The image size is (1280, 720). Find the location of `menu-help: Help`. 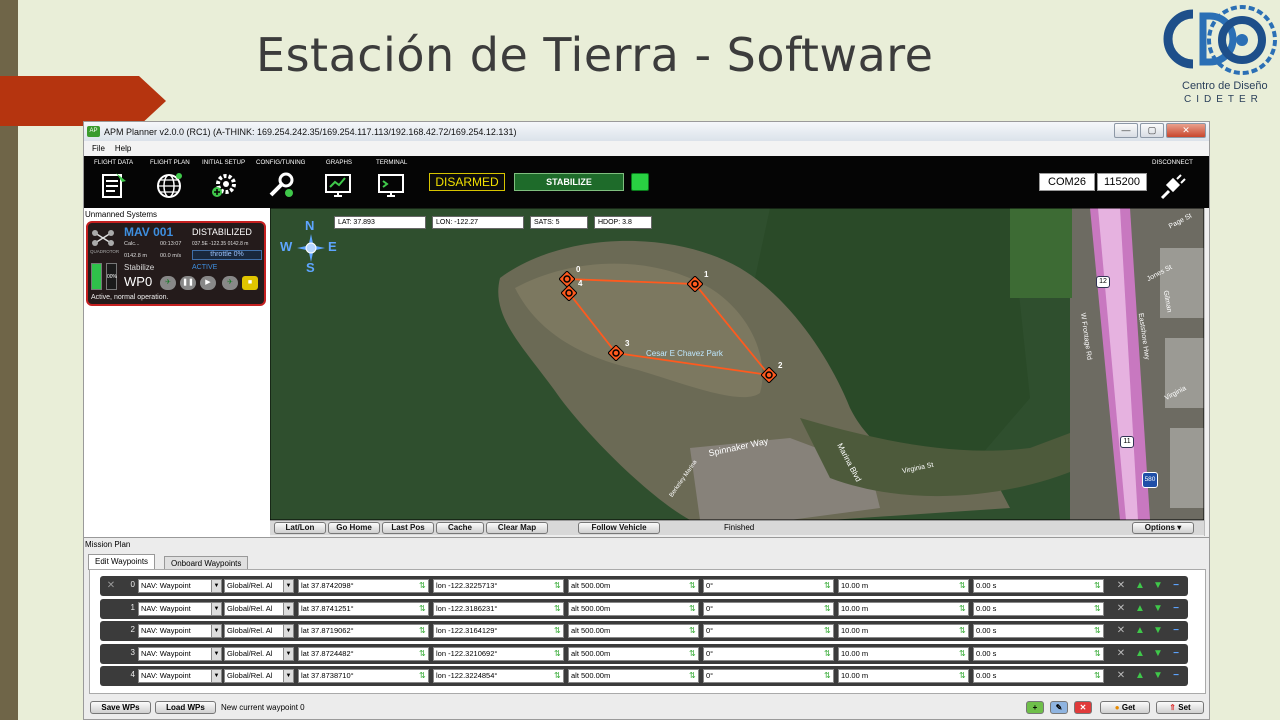

menu-help: Help is located at coordinates (123, 148).